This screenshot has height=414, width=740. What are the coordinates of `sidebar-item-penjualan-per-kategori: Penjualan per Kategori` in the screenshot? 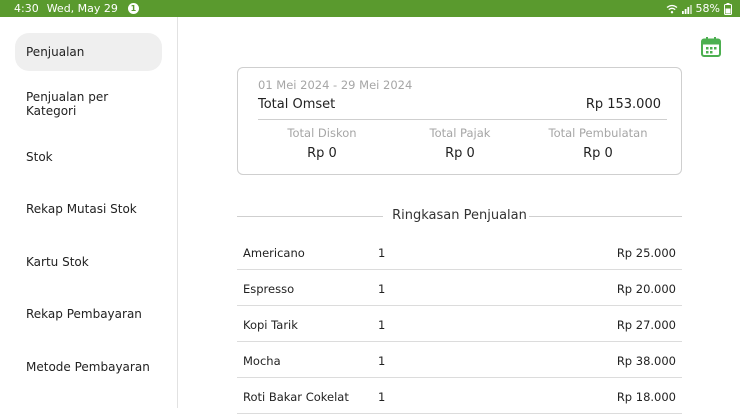 It's located at (88, 104).